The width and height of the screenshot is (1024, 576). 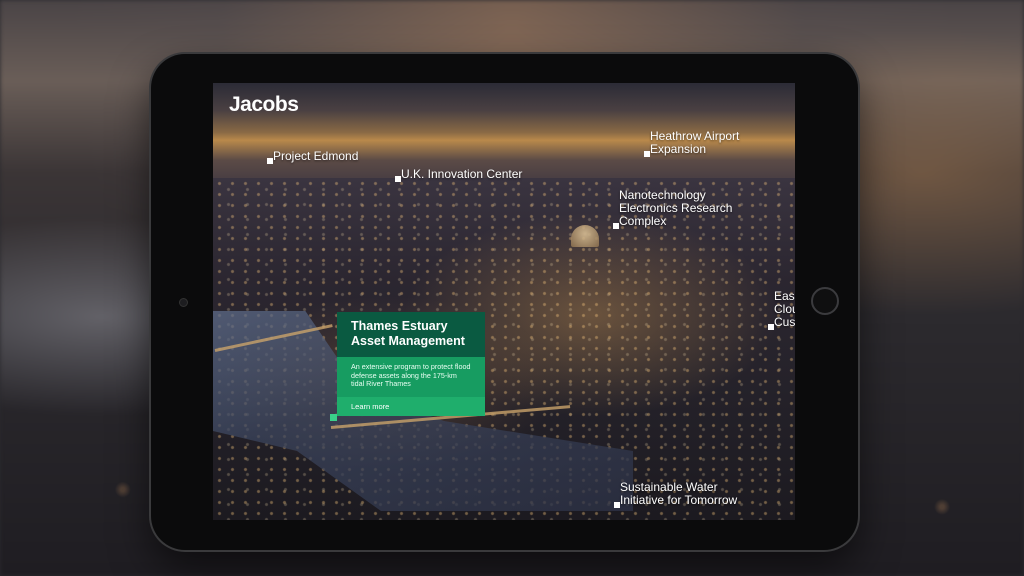 I want to click on home-button, so click(x=825, y=301).